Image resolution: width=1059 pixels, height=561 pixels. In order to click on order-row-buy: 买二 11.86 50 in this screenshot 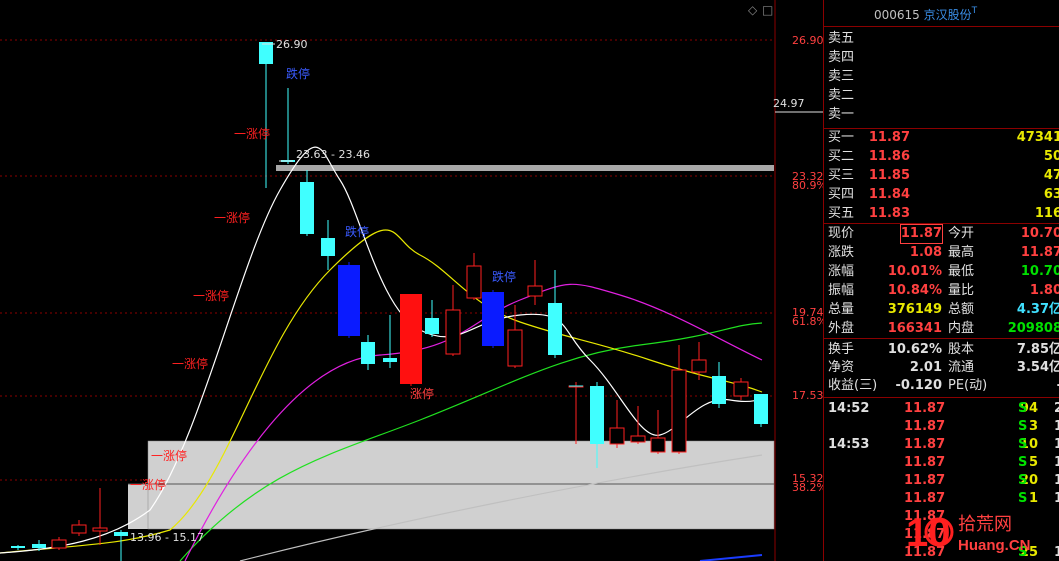, I will do `click(941, 157)`.